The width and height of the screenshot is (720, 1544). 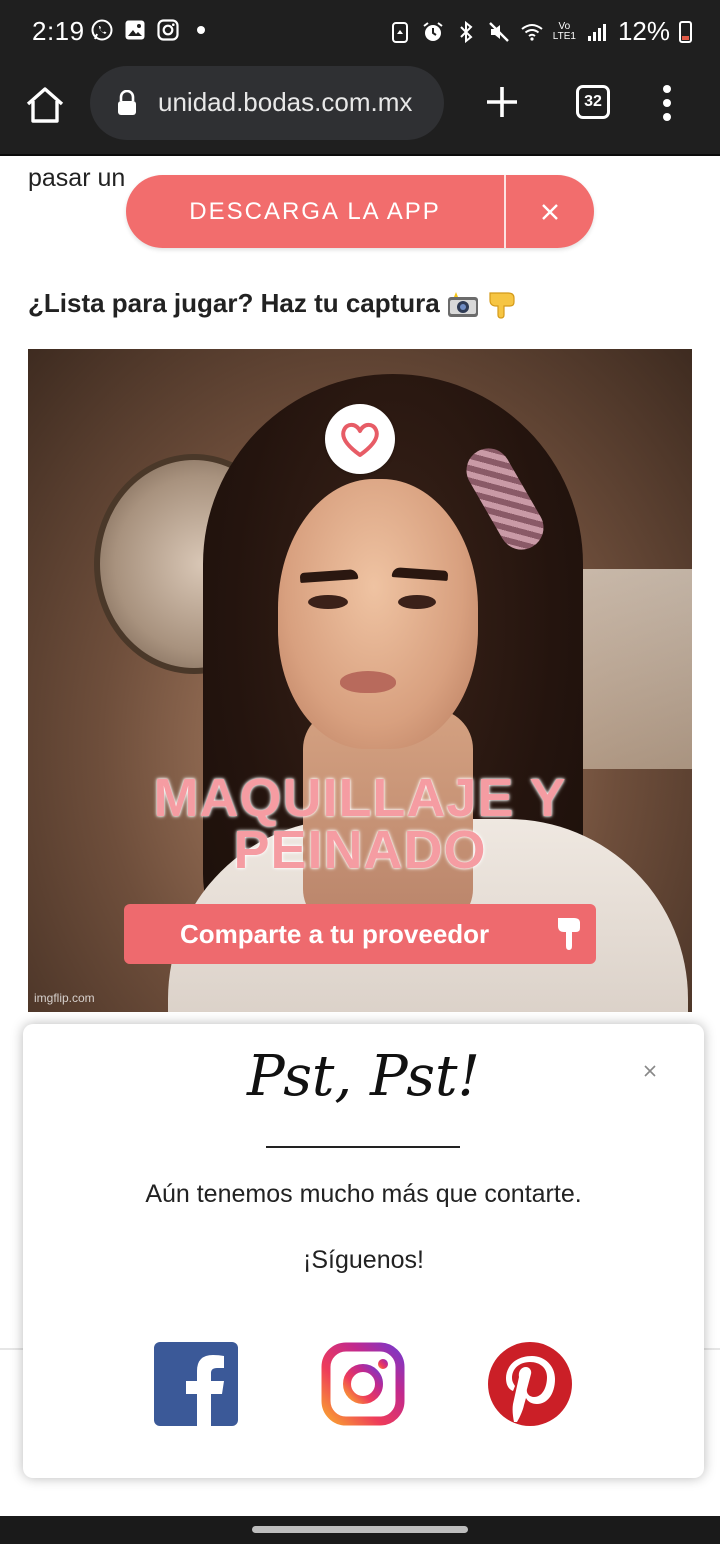 What do you see at coordinates (234, 303) in the screenshot?
I see `heading-text: ¿Lista para jugar? Haz tu captura` at bounding box center [234, 303].